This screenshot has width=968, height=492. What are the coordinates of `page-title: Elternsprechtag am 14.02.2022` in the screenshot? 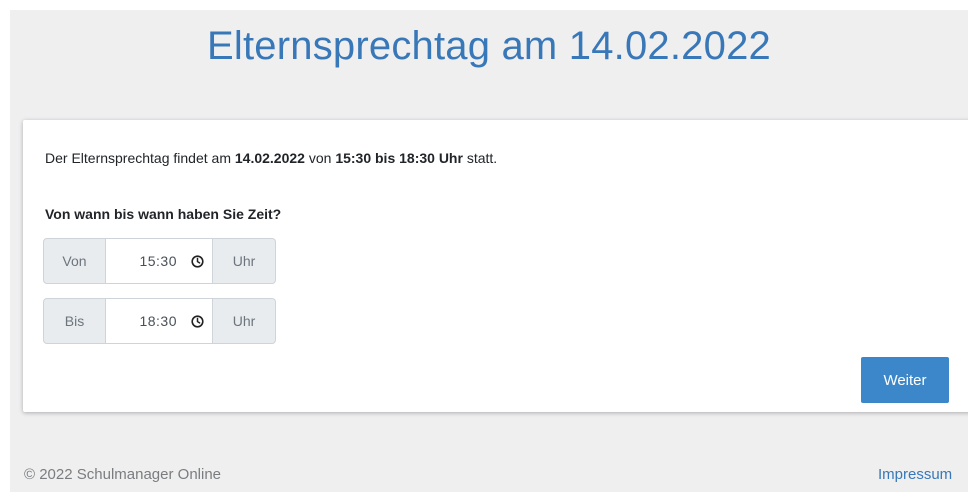 It's located at (489, 46).